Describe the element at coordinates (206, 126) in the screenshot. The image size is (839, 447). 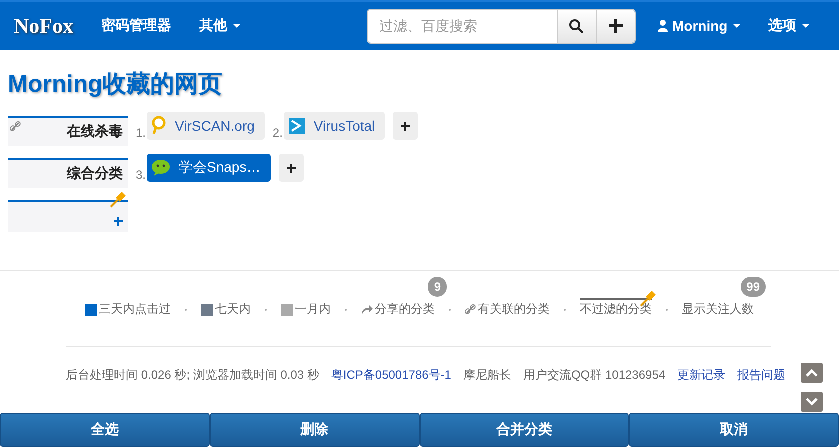
I see `bookmark-link: VirSCAN.org` at that location.